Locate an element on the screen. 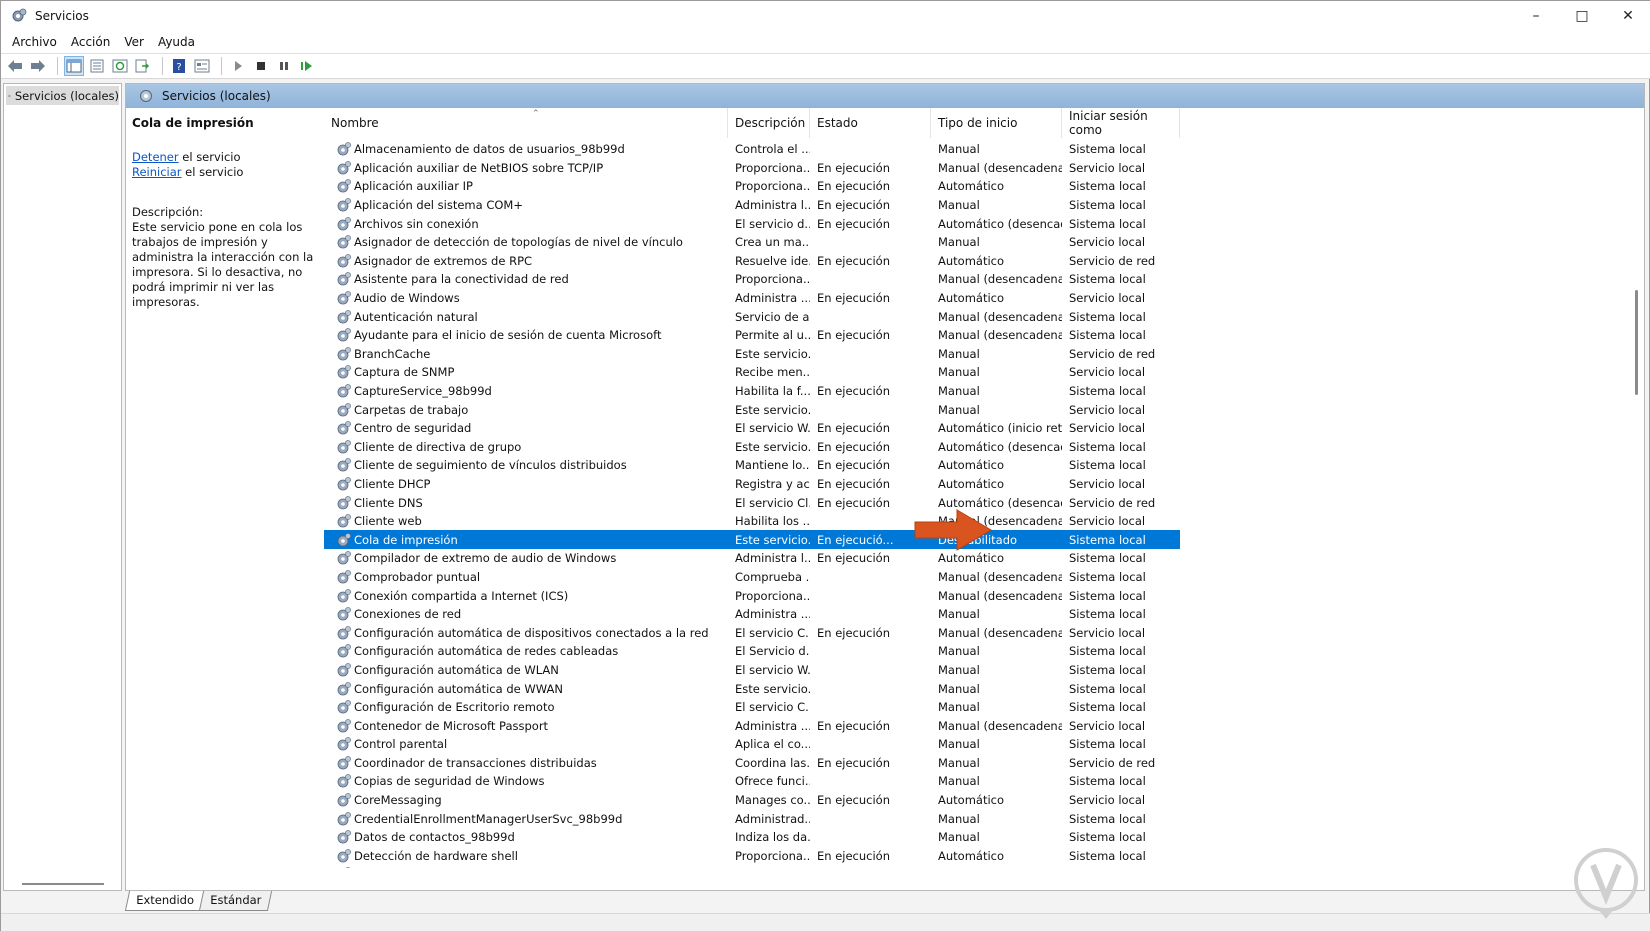 Image resolution: width=1650 pixels, height=931 pixels. maximize-button: □ is located at coordinates (1582, 16).